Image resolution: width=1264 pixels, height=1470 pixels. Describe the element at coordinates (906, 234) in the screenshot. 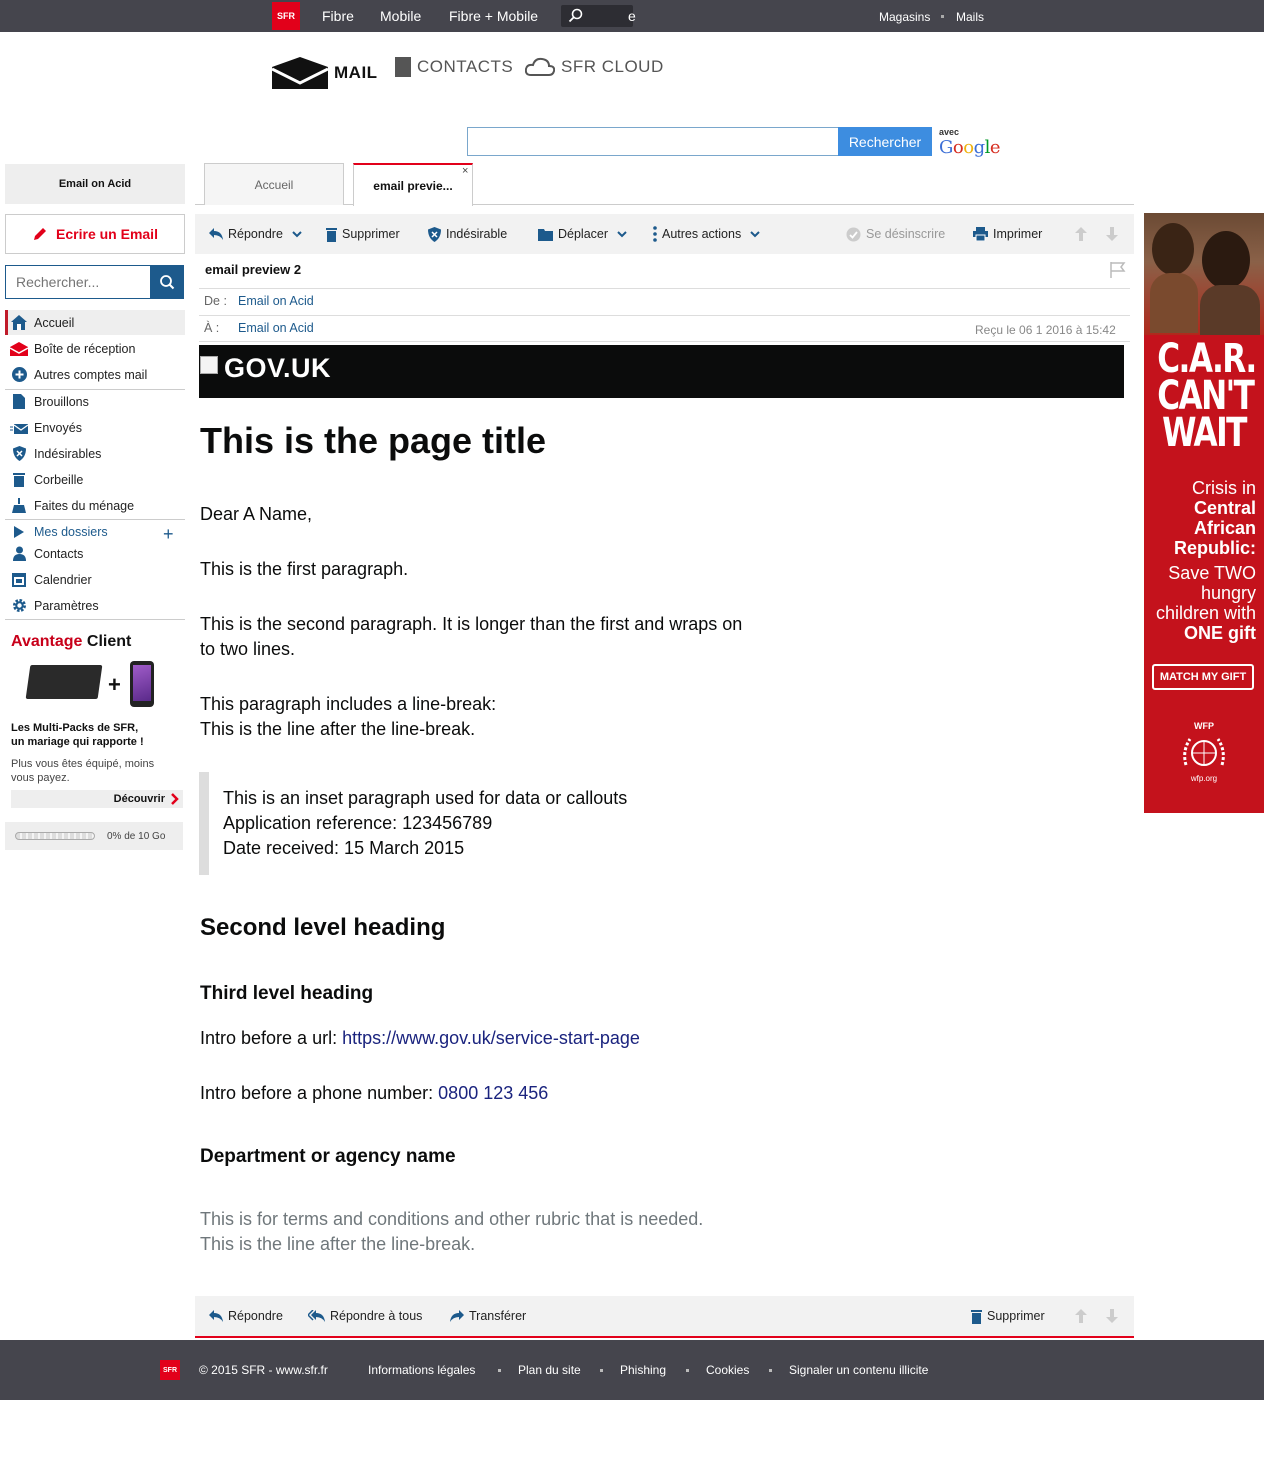

I see `unsubscribe-label: Se désinscrire` at that location.